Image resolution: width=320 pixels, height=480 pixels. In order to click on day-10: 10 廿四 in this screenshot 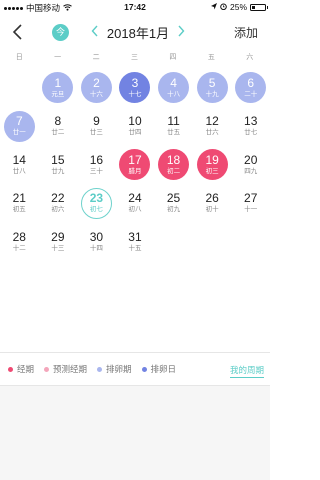, I will do `click(134, 126)`.